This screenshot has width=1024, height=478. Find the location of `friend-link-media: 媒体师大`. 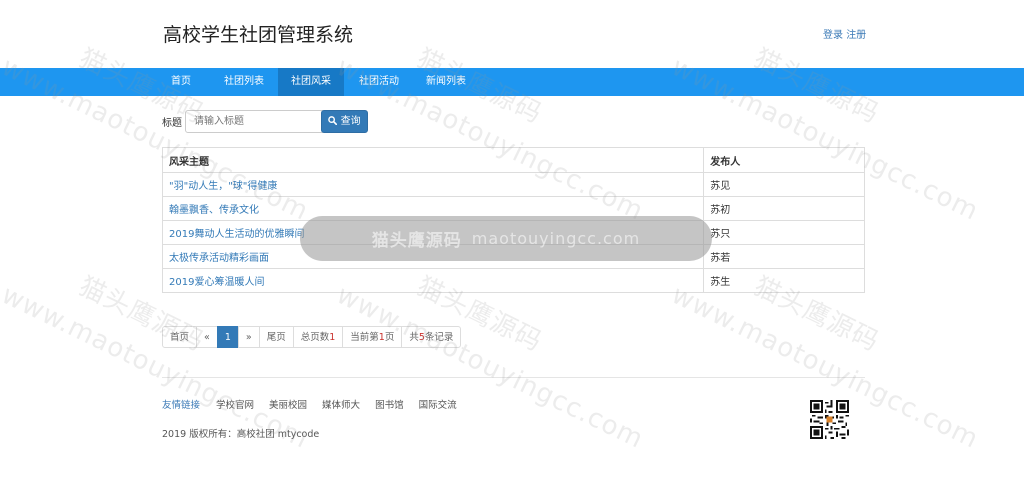

friend-link-media: 媒体师大 is located at coordinates (341, 404).